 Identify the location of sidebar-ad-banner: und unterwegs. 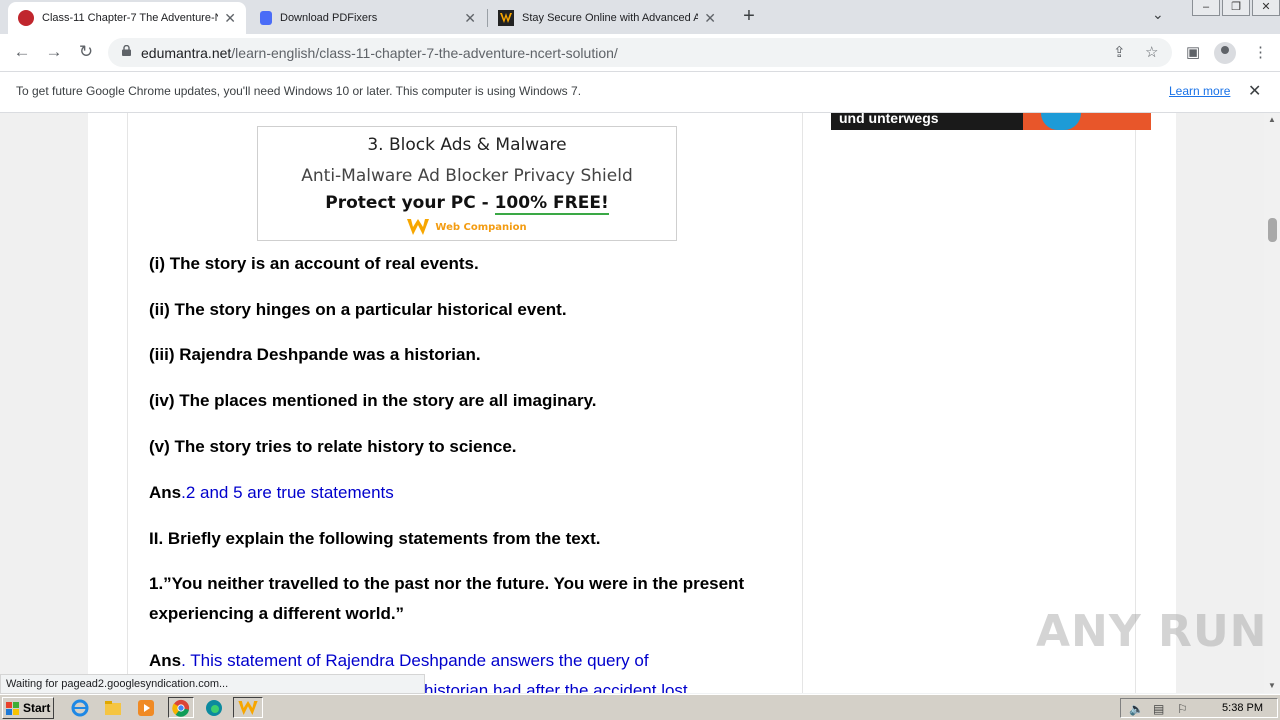
(991, 121).